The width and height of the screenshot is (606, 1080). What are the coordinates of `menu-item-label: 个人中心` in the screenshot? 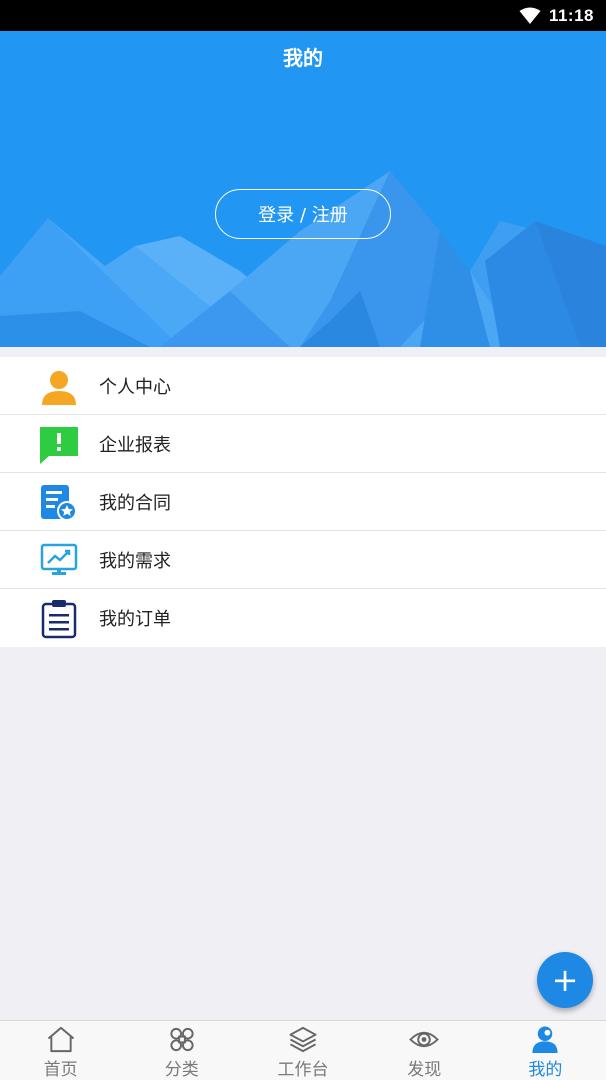 It's located at (135, 387).